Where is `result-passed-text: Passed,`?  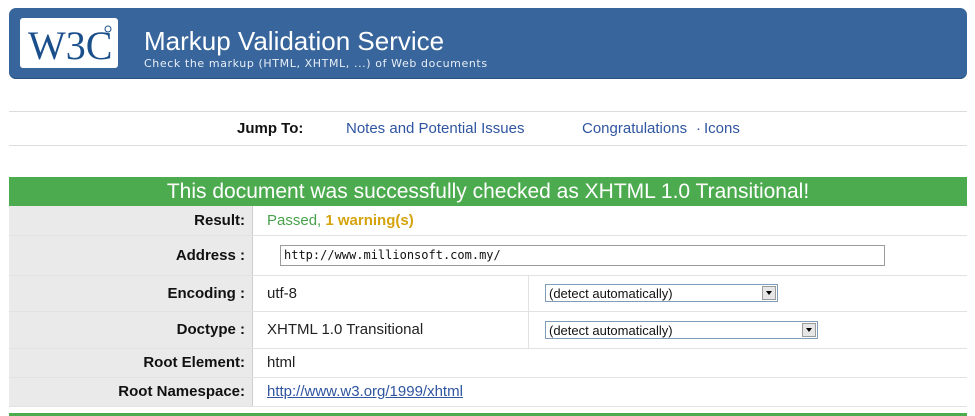 result-passed-text: Passed, is located at coordinates (294, 220).